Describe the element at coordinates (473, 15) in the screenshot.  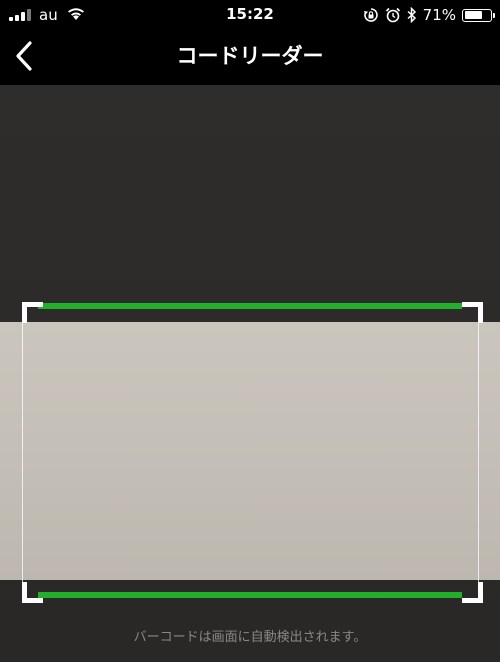
I see `battery-level` at that location.